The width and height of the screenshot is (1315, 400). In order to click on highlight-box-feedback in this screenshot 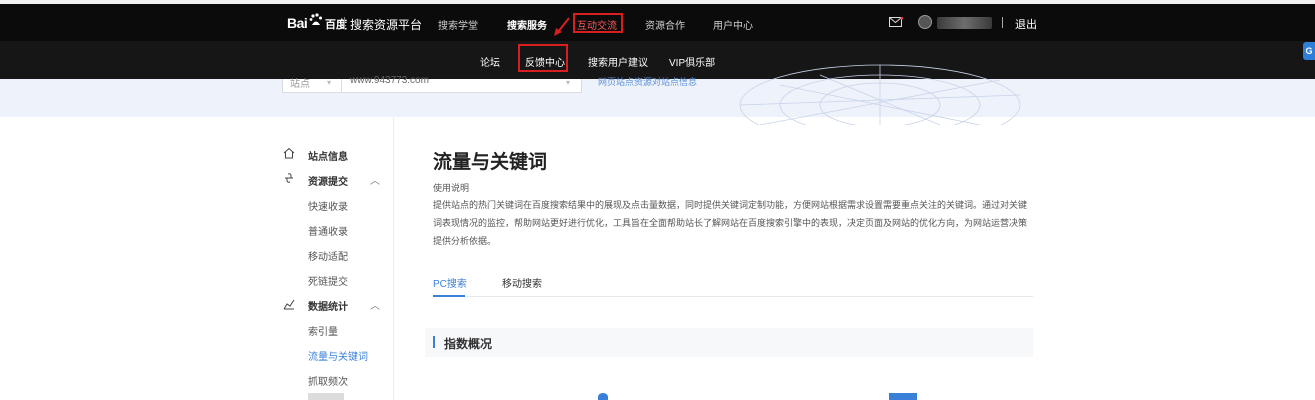, I will do `click(543, 58)`.